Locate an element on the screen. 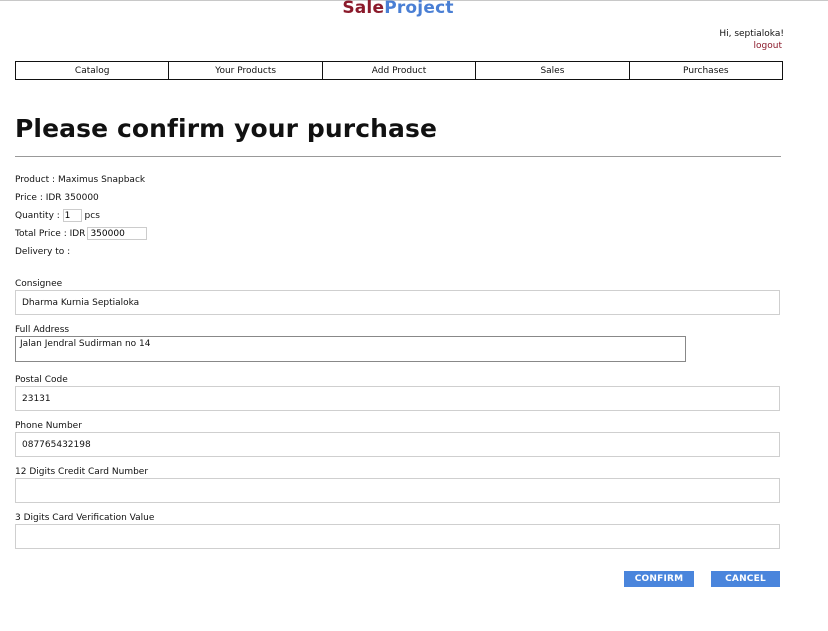 This screenshot has width=828, height=631. price-row: Price : IDR 350000 is located at coordinates (57, 198).